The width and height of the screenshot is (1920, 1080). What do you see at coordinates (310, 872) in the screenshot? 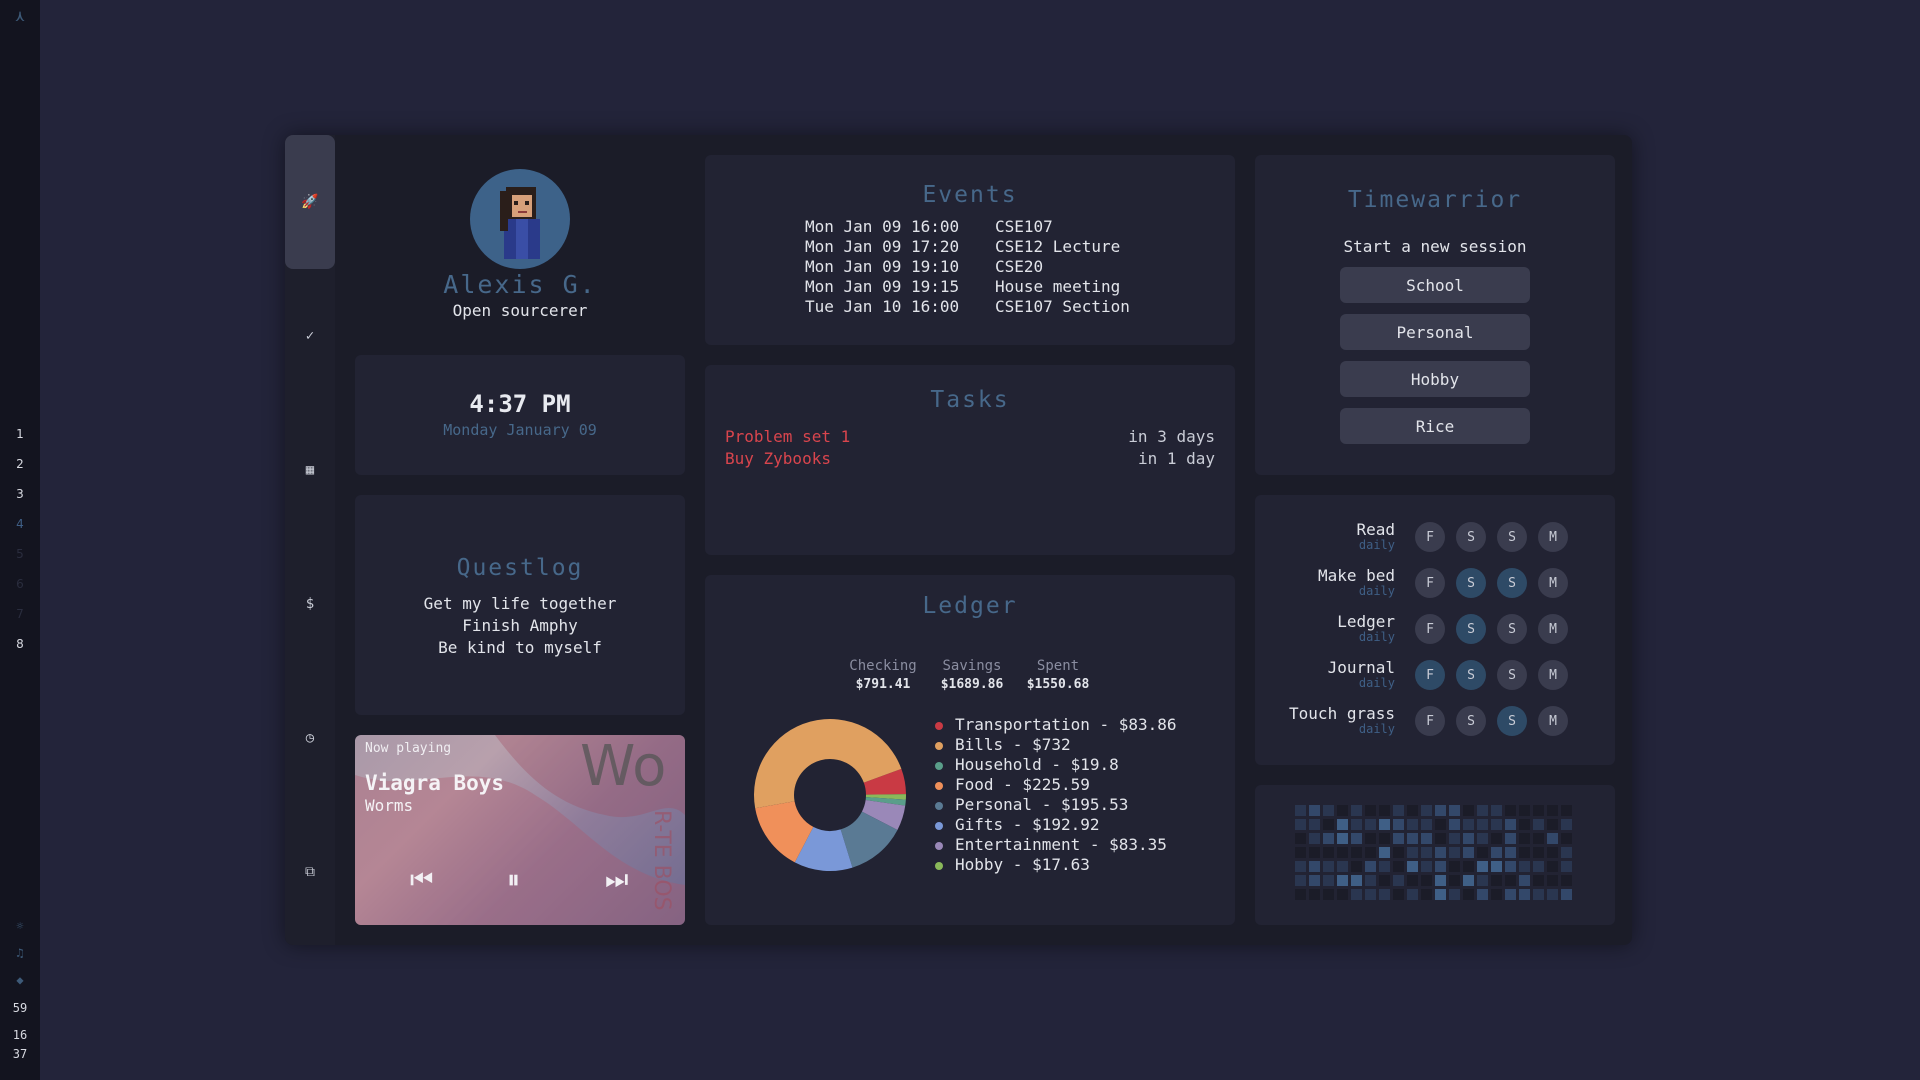
I see `copy-icon: ⧉` at bounding box center [310, 872].